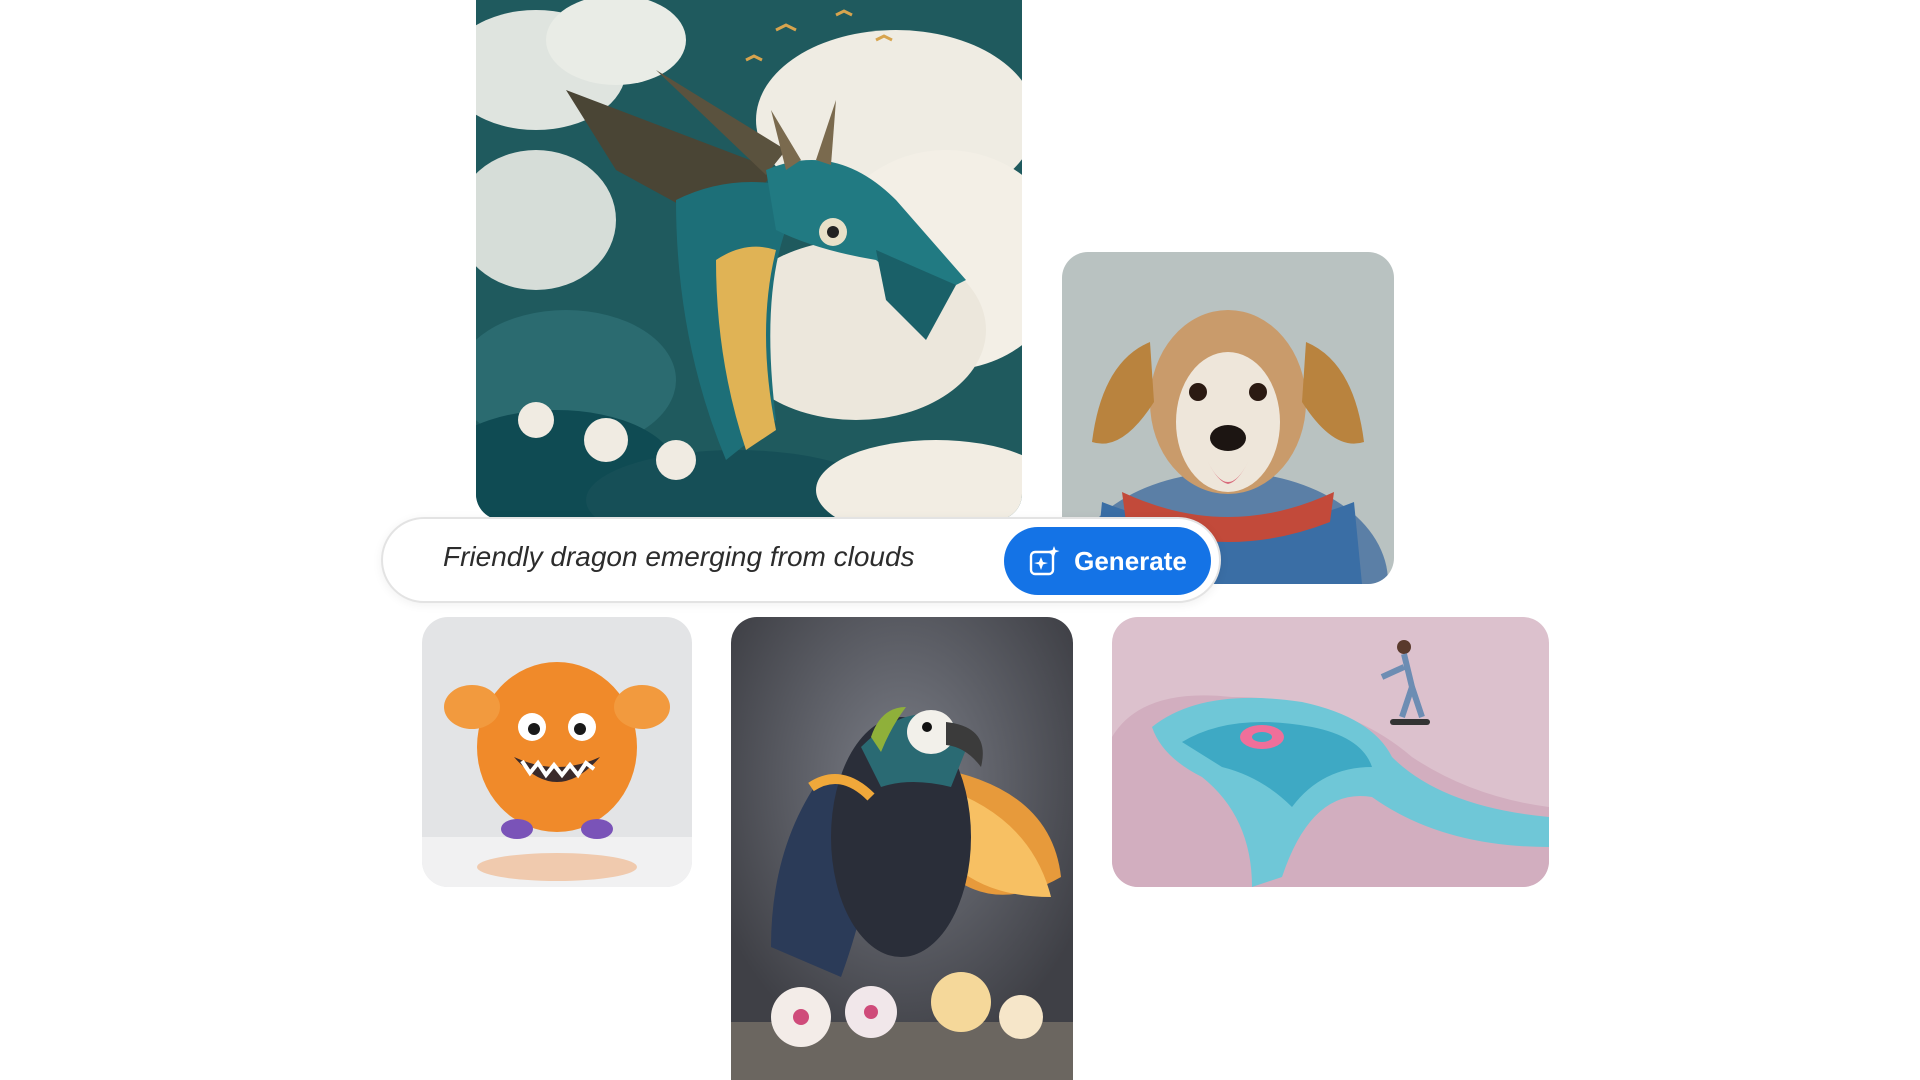 Image resolution: width=1920 pixels, height=1080 pixels. I want to click on monster-image, so click(557, 752).